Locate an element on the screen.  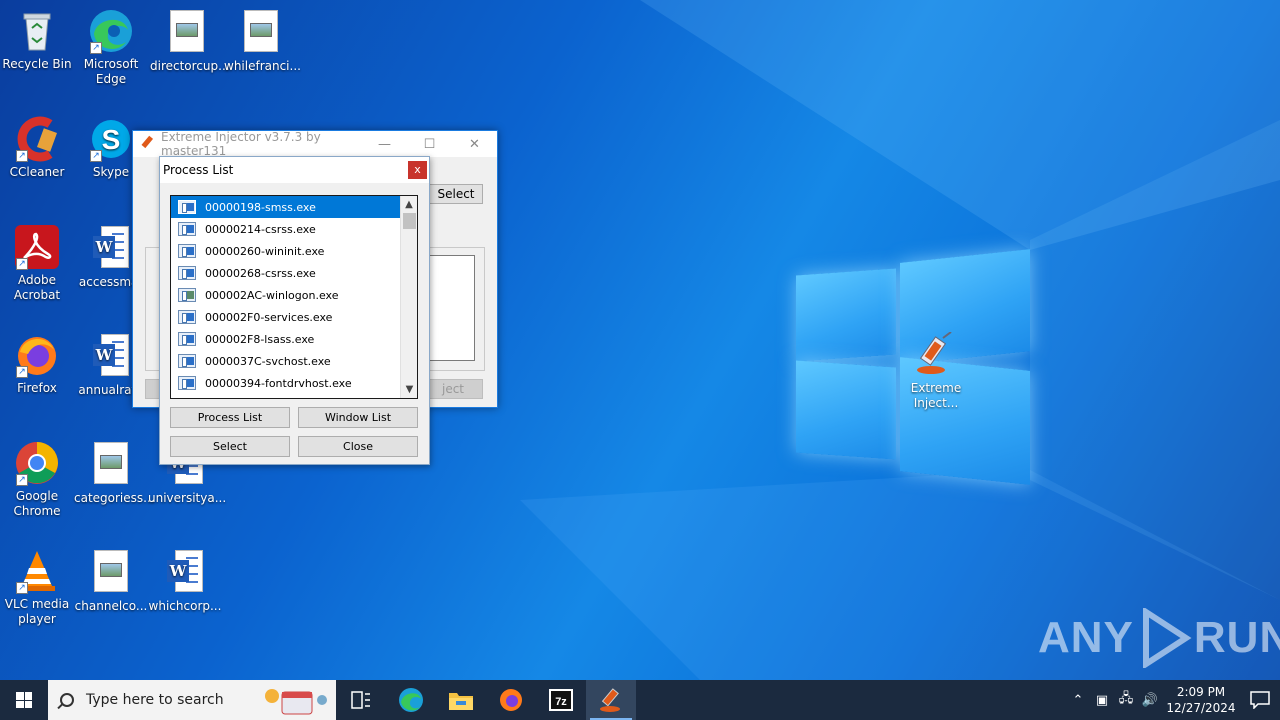
injector-title: Extreme Injector v3.7.3 by master131 is located at coordinates (241, 144).